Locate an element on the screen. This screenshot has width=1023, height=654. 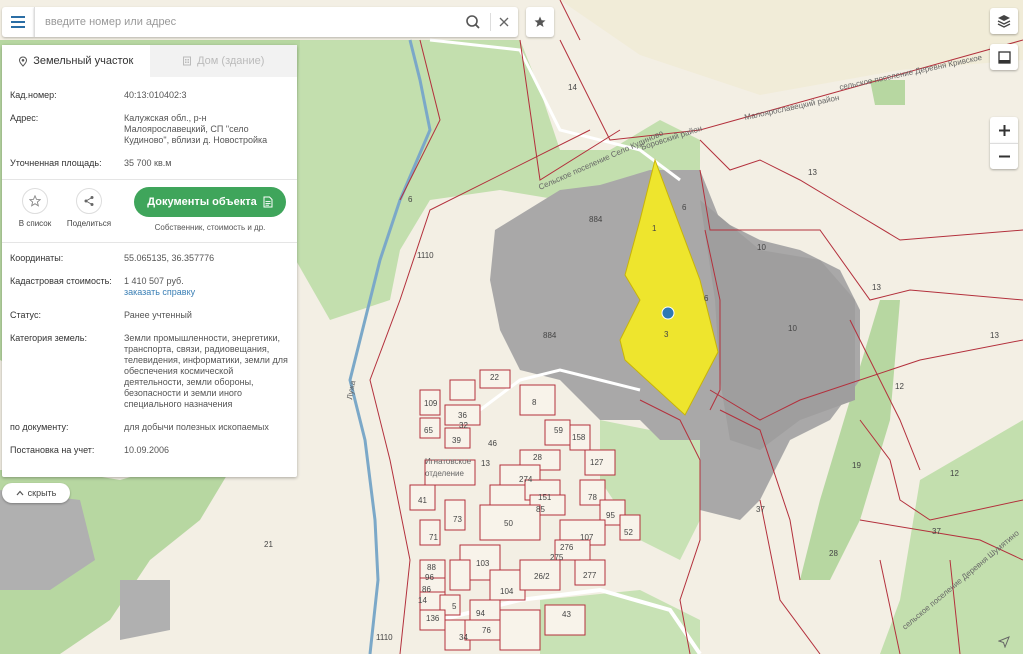
map-label: 127 is located at coordinates (597, 462).